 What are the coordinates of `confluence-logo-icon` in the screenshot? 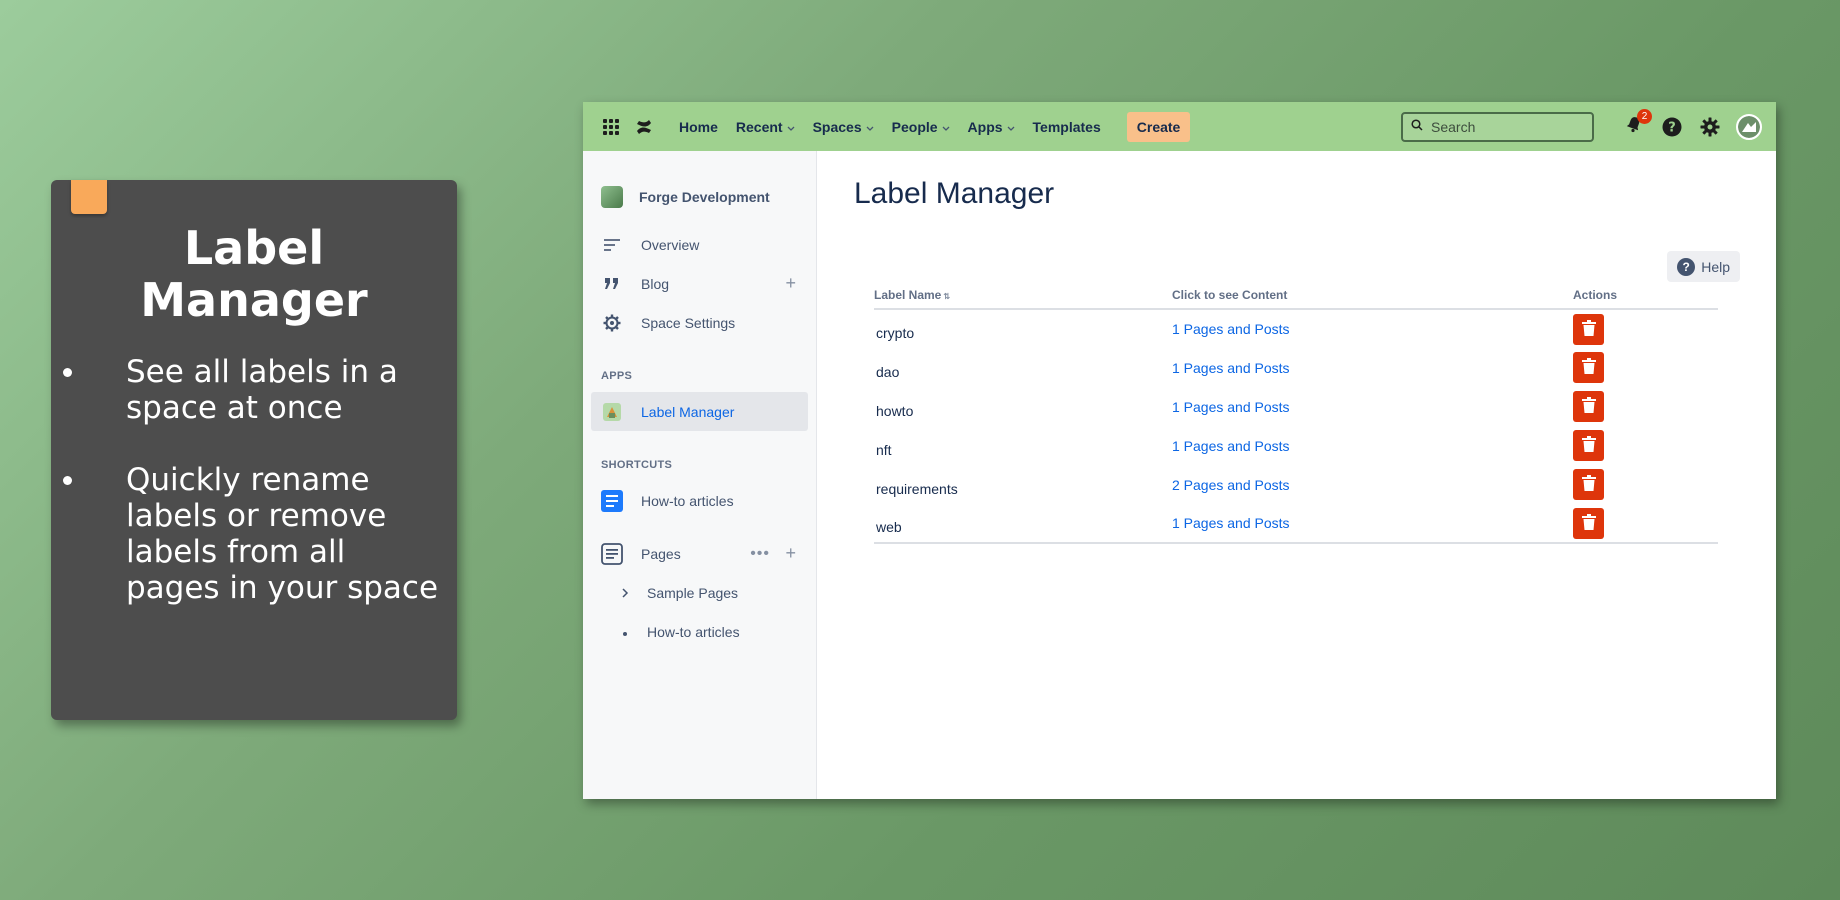 It's located at (644, 127).